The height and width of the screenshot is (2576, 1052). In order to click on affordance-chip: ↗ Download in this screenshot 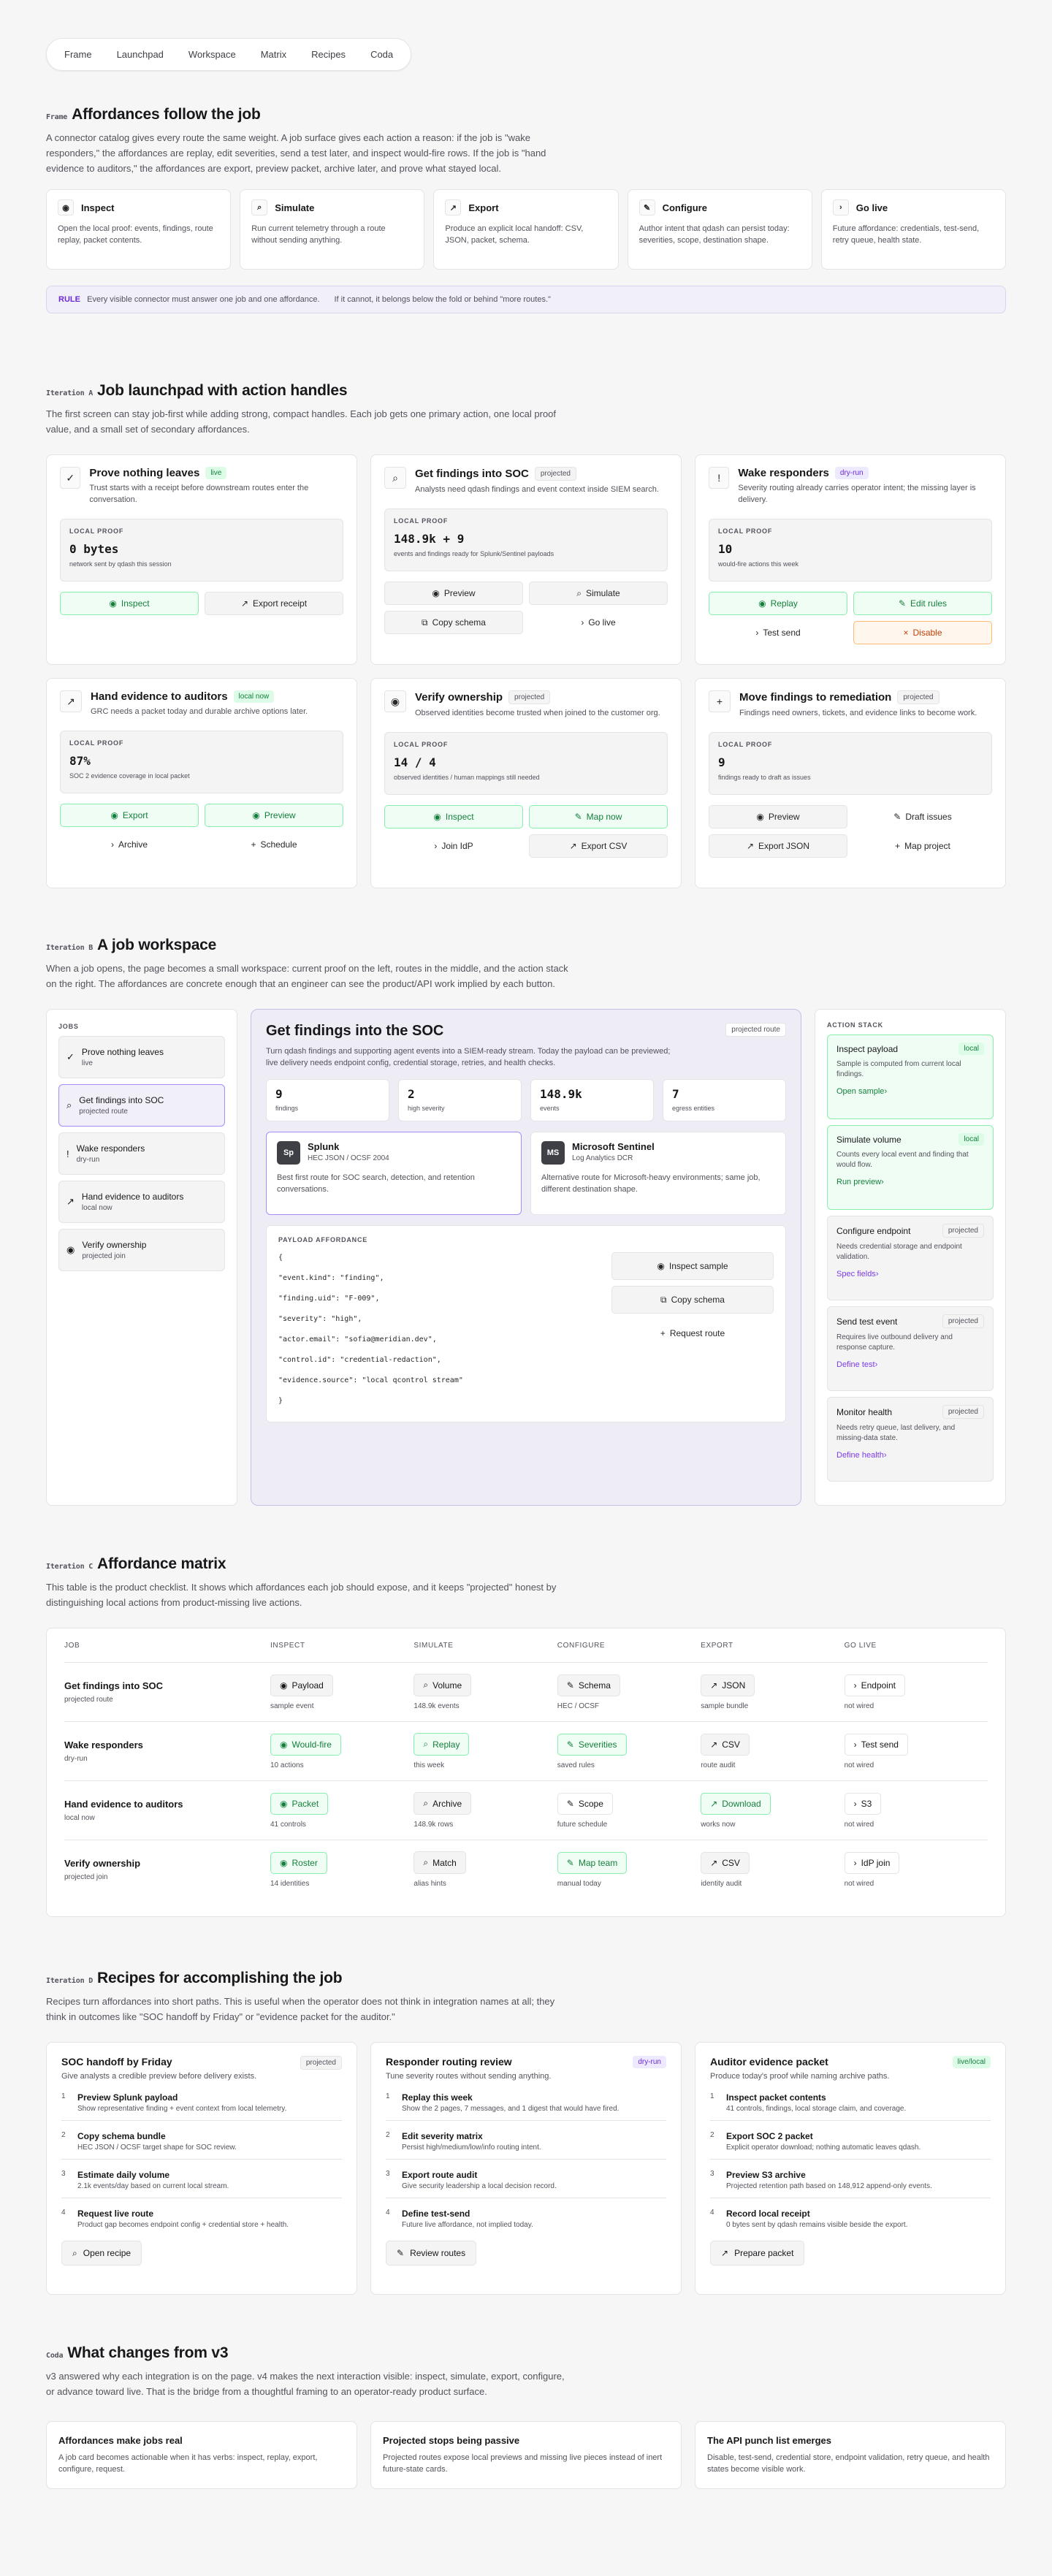, I will do `click(736, 1804)`.